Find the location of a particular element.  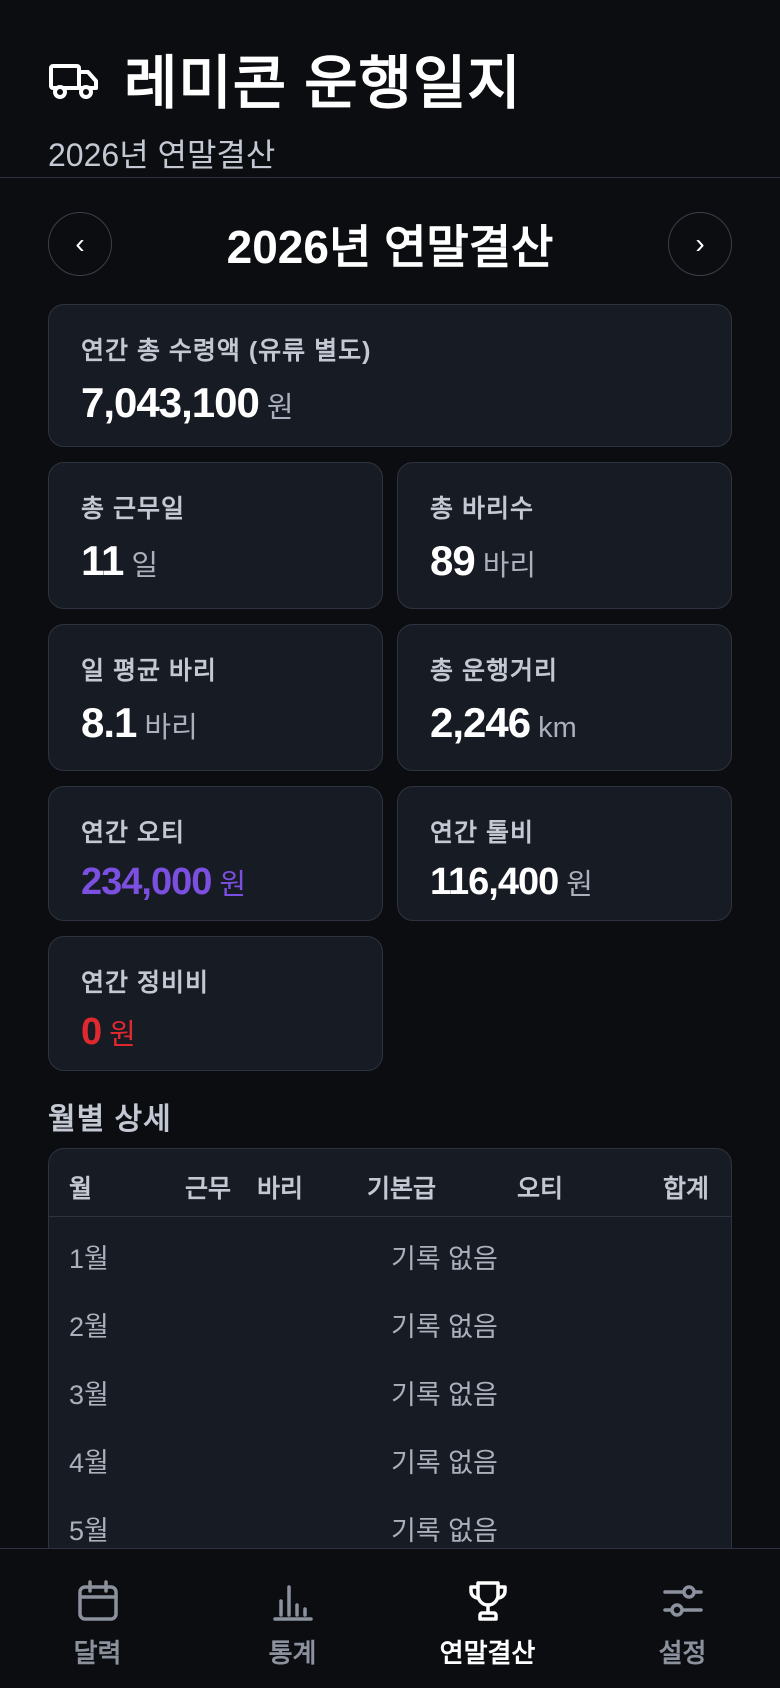

table-row: 1월 기록 없음 is located at coordinates (390, 1251).